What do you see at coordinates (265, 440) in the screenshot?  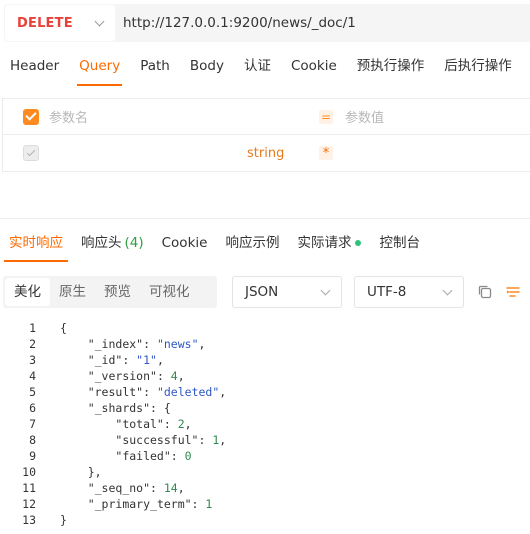 I see `code-line: 8 "successful": 1,` at bounding box center [265, 440].